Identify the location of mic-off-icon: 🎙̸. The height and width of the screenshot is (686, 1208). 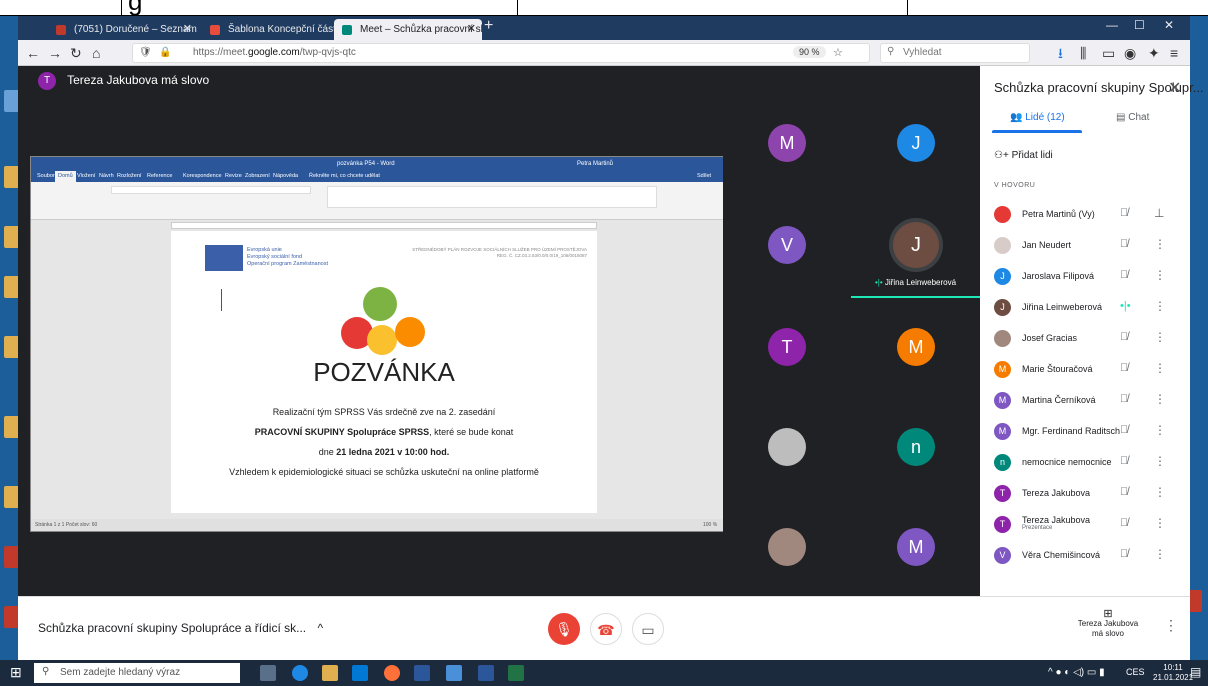
(1124, 368).